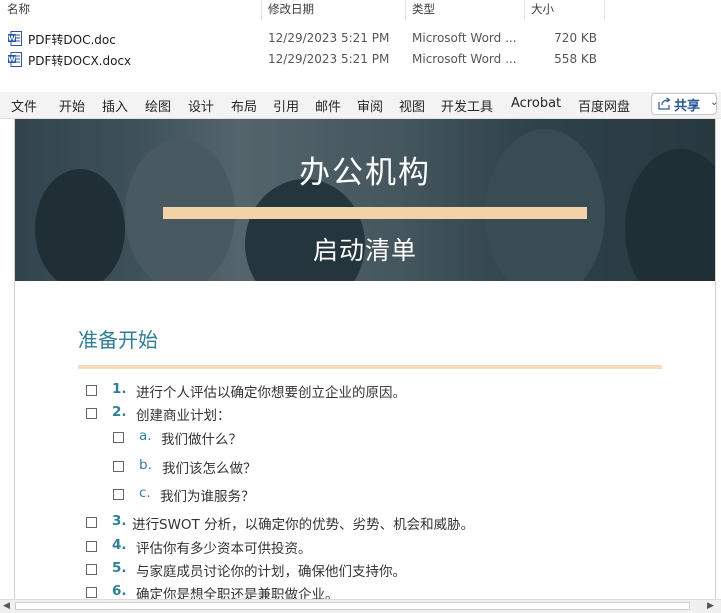 Image resolution: width=721 pixels, height=613 pixels. Describe the element at coordinates (207, 497) in the screenshot. I see `item-text: 我们为谁服务？` at that location.